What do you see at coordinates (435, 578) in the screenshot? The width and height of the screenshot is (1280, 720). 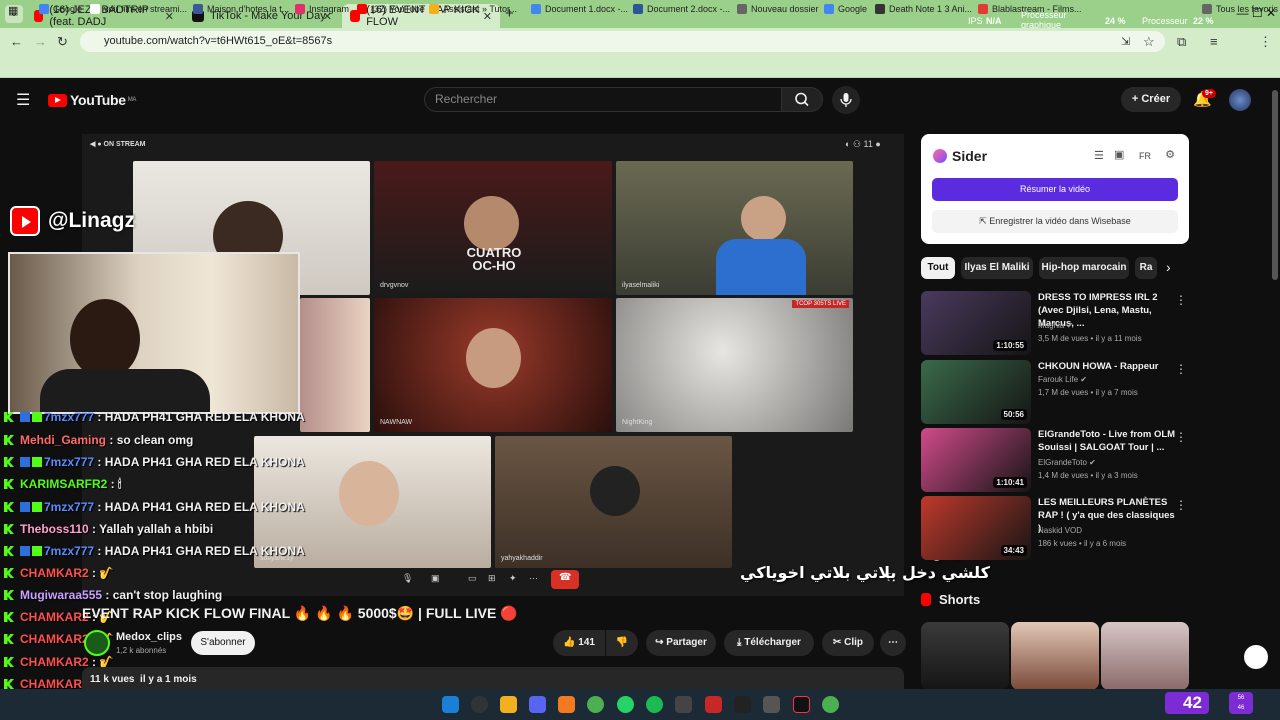 I see `camera-icon: ▣` at bounding box center [435, 578].